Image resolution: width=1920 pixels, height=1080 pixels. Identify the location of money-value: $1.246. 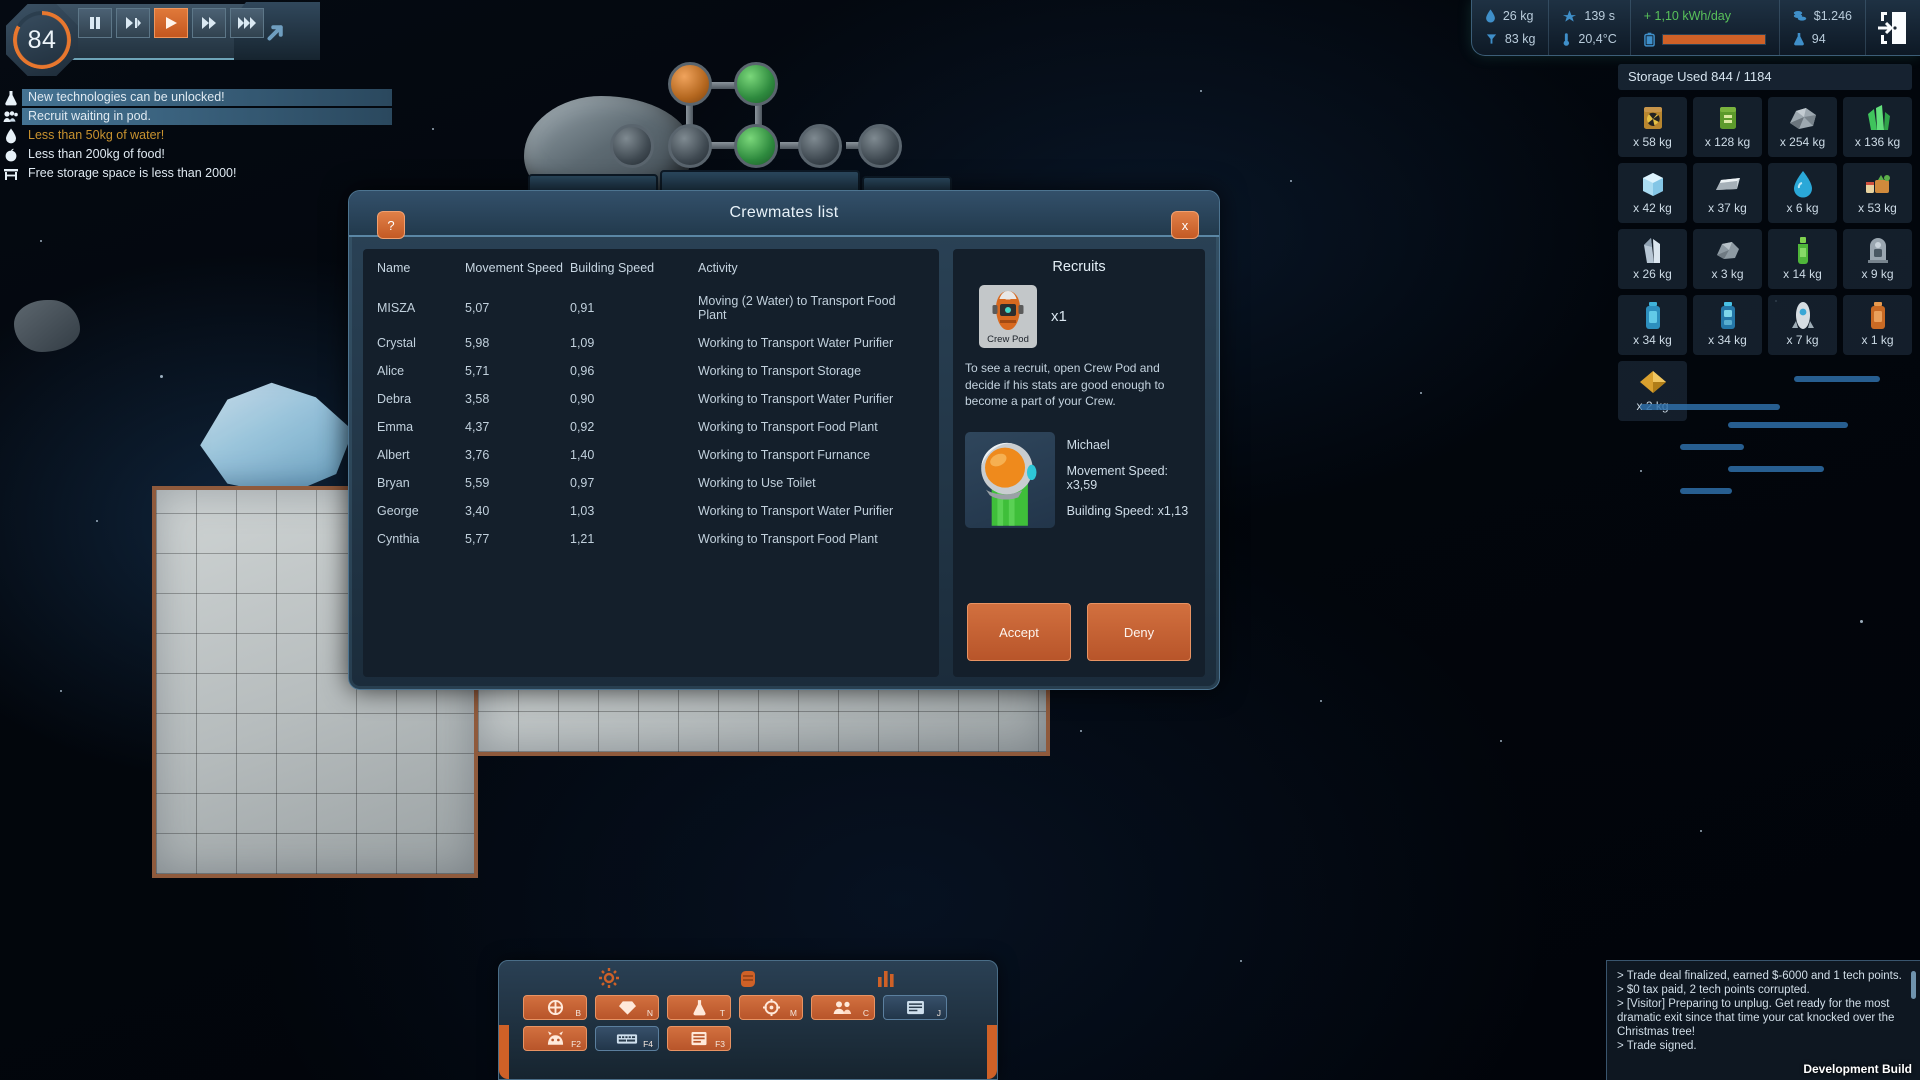
(1832, 16).